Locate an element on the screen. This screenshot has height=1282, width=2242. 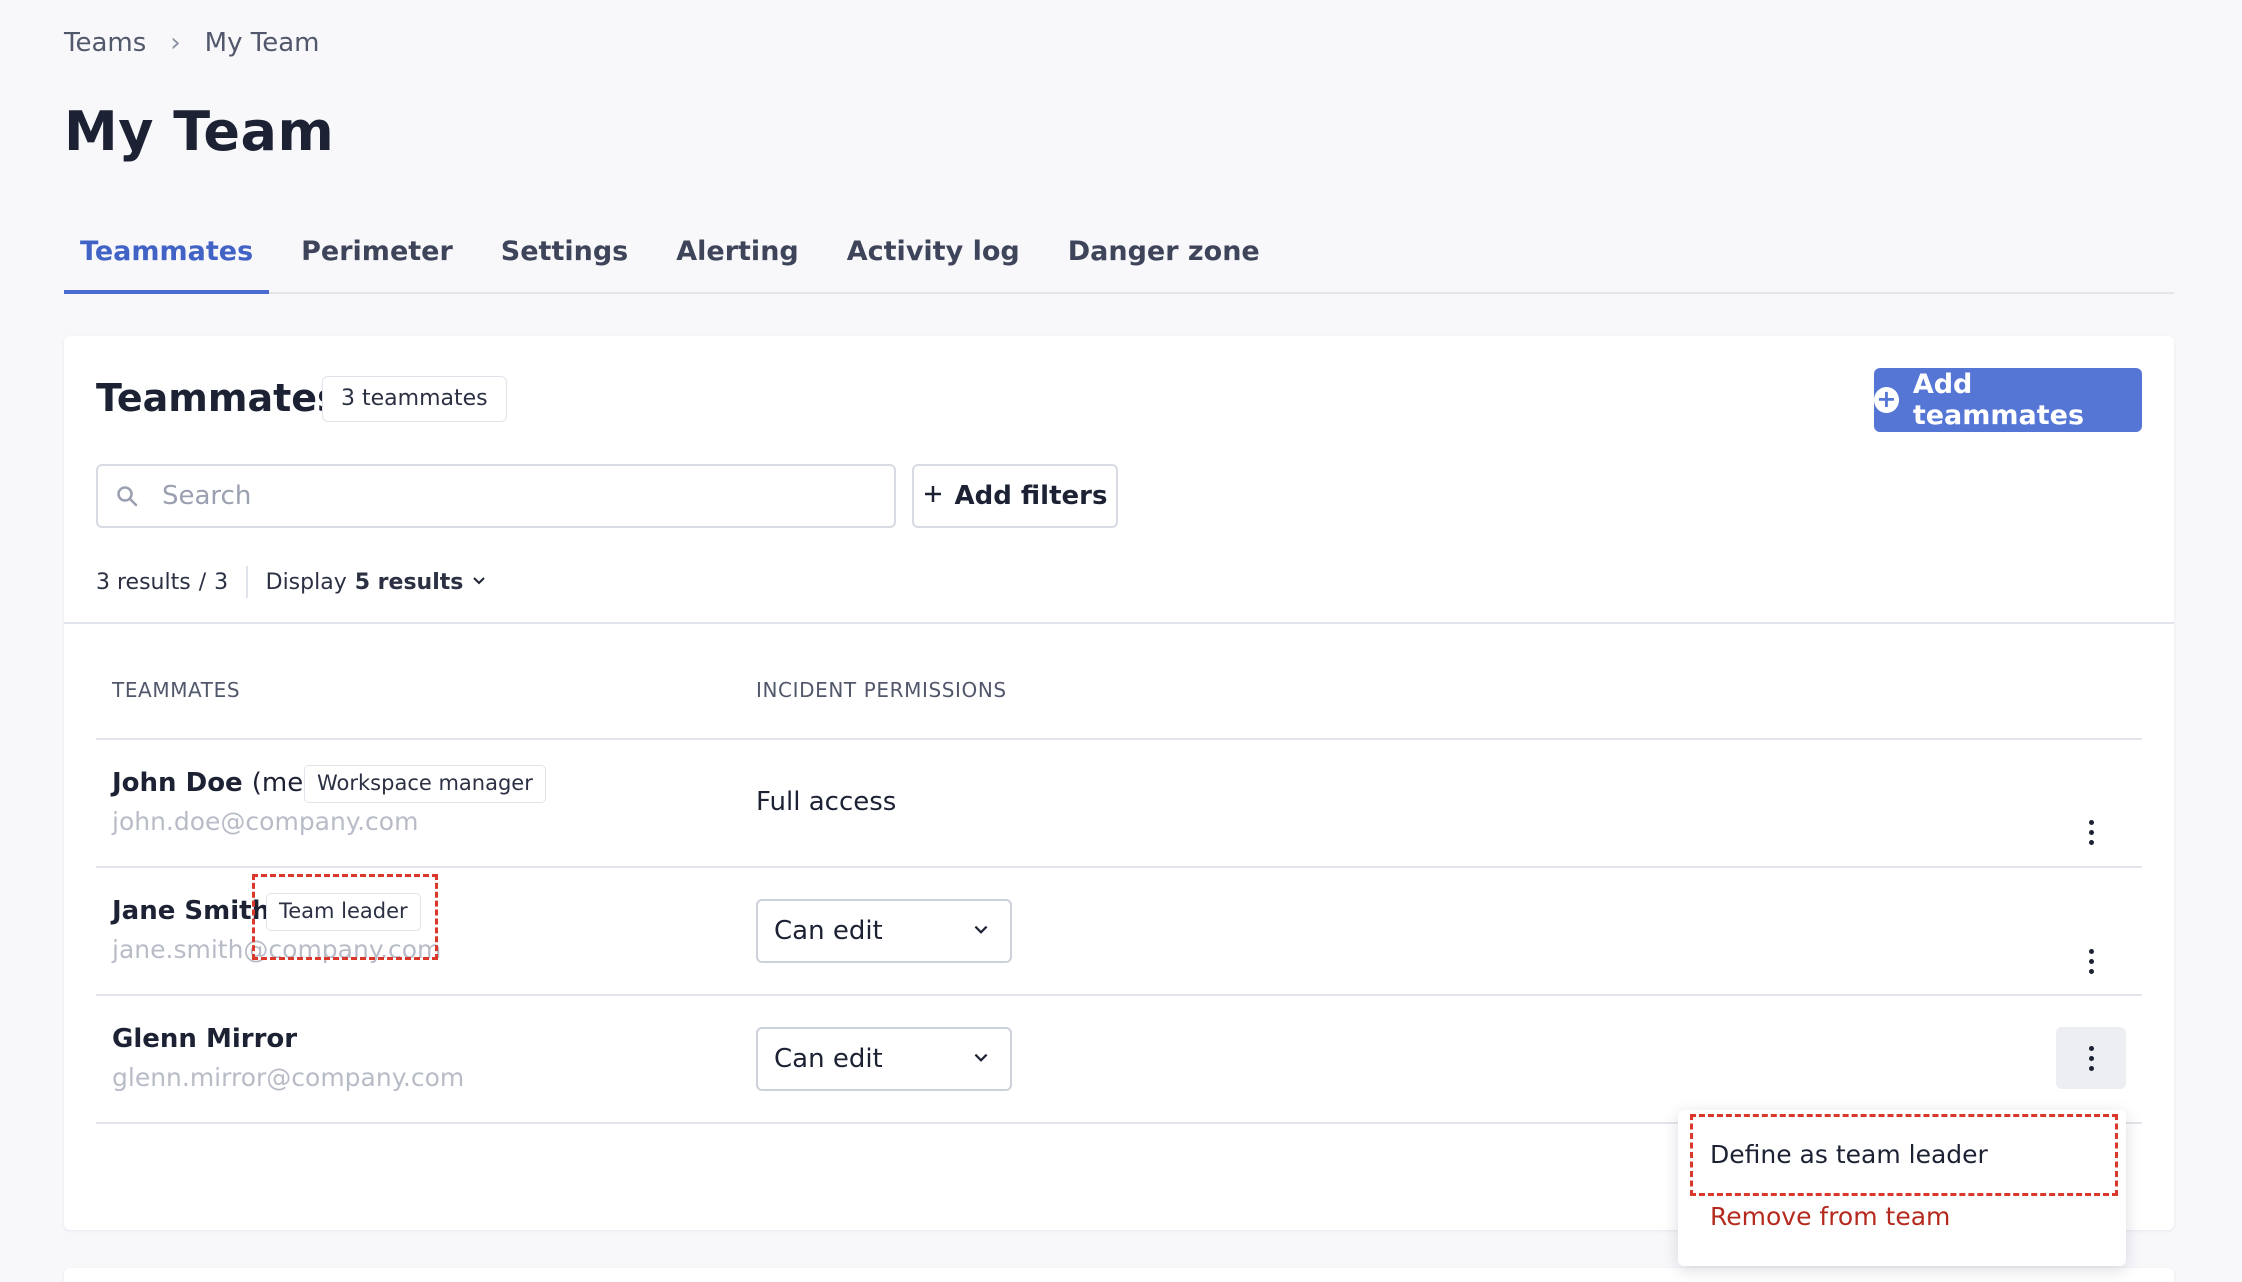
add-filters-label: Add filters is located at coordinates (1031, 496).